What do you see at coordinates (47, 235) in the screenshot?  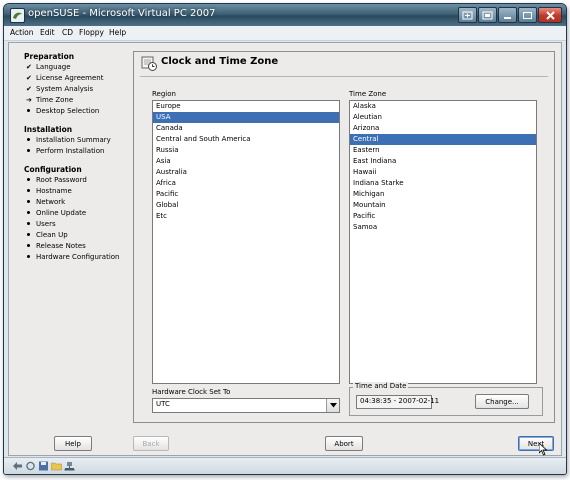 I see `sidebar-step: Clean Up` at bounding box center [47, 235].